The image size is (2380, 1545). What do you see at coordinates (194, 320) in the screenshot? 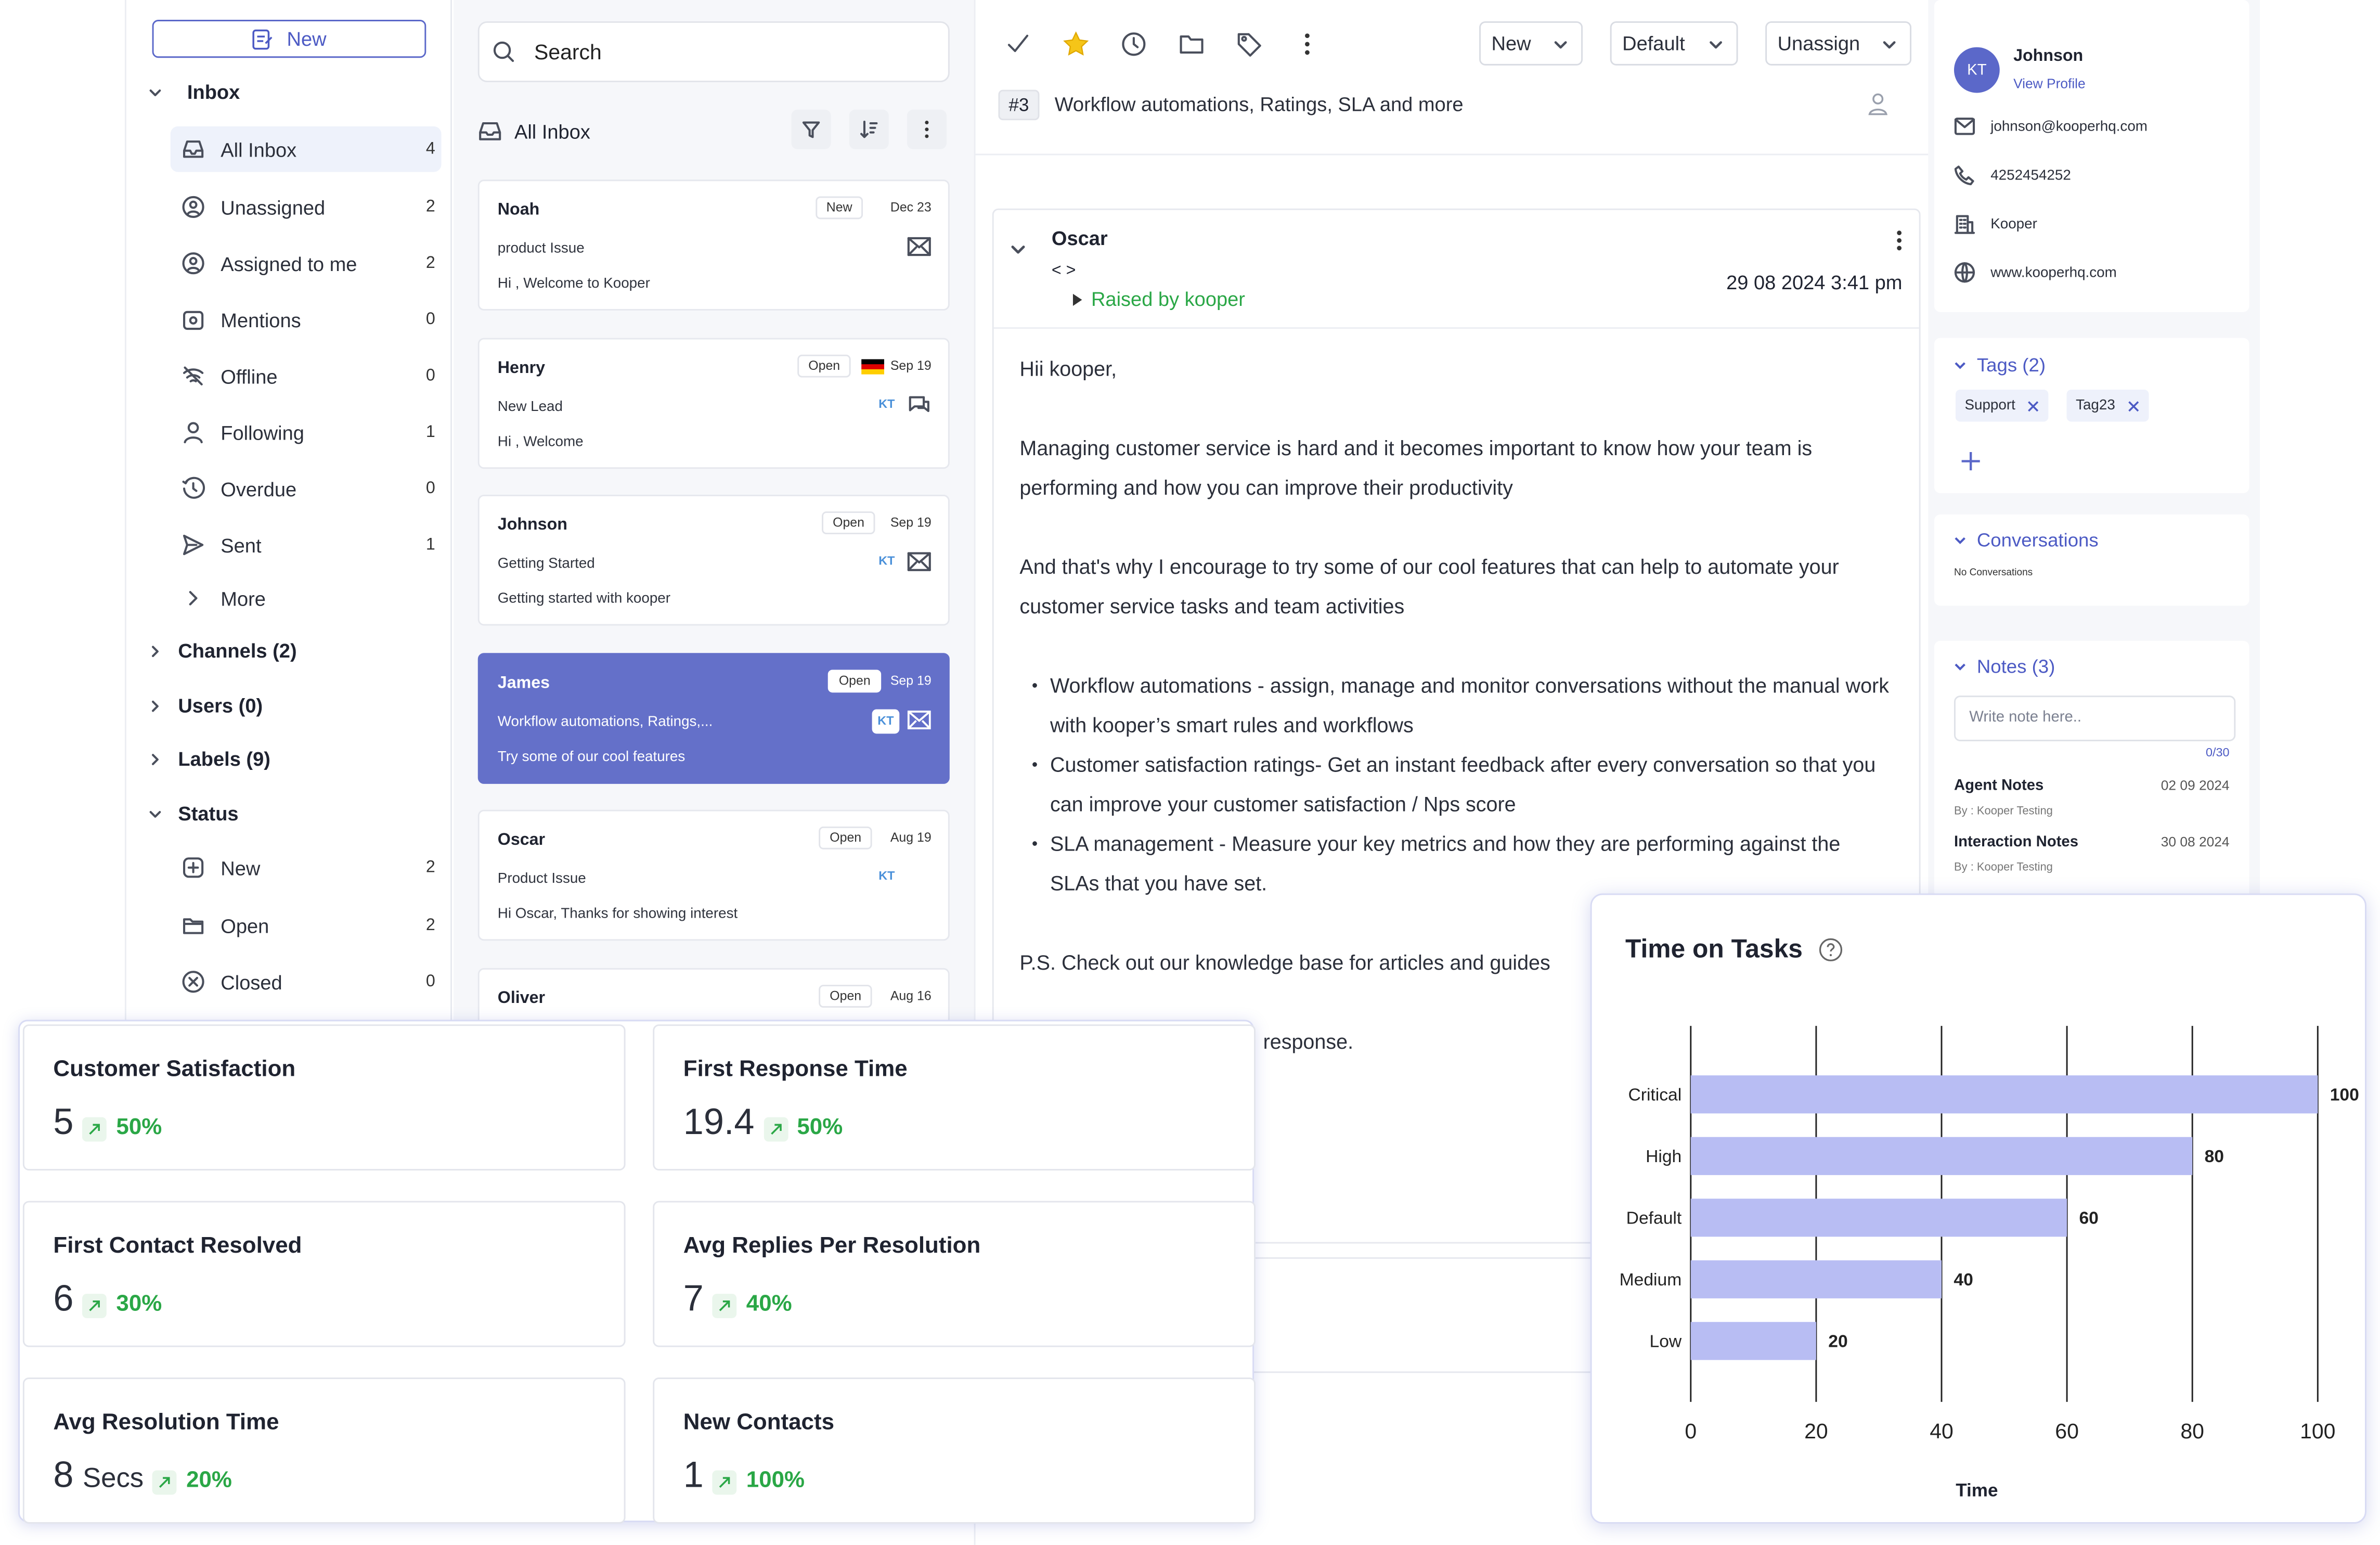
I see `mention-icon` at bounding box center [194, 320].